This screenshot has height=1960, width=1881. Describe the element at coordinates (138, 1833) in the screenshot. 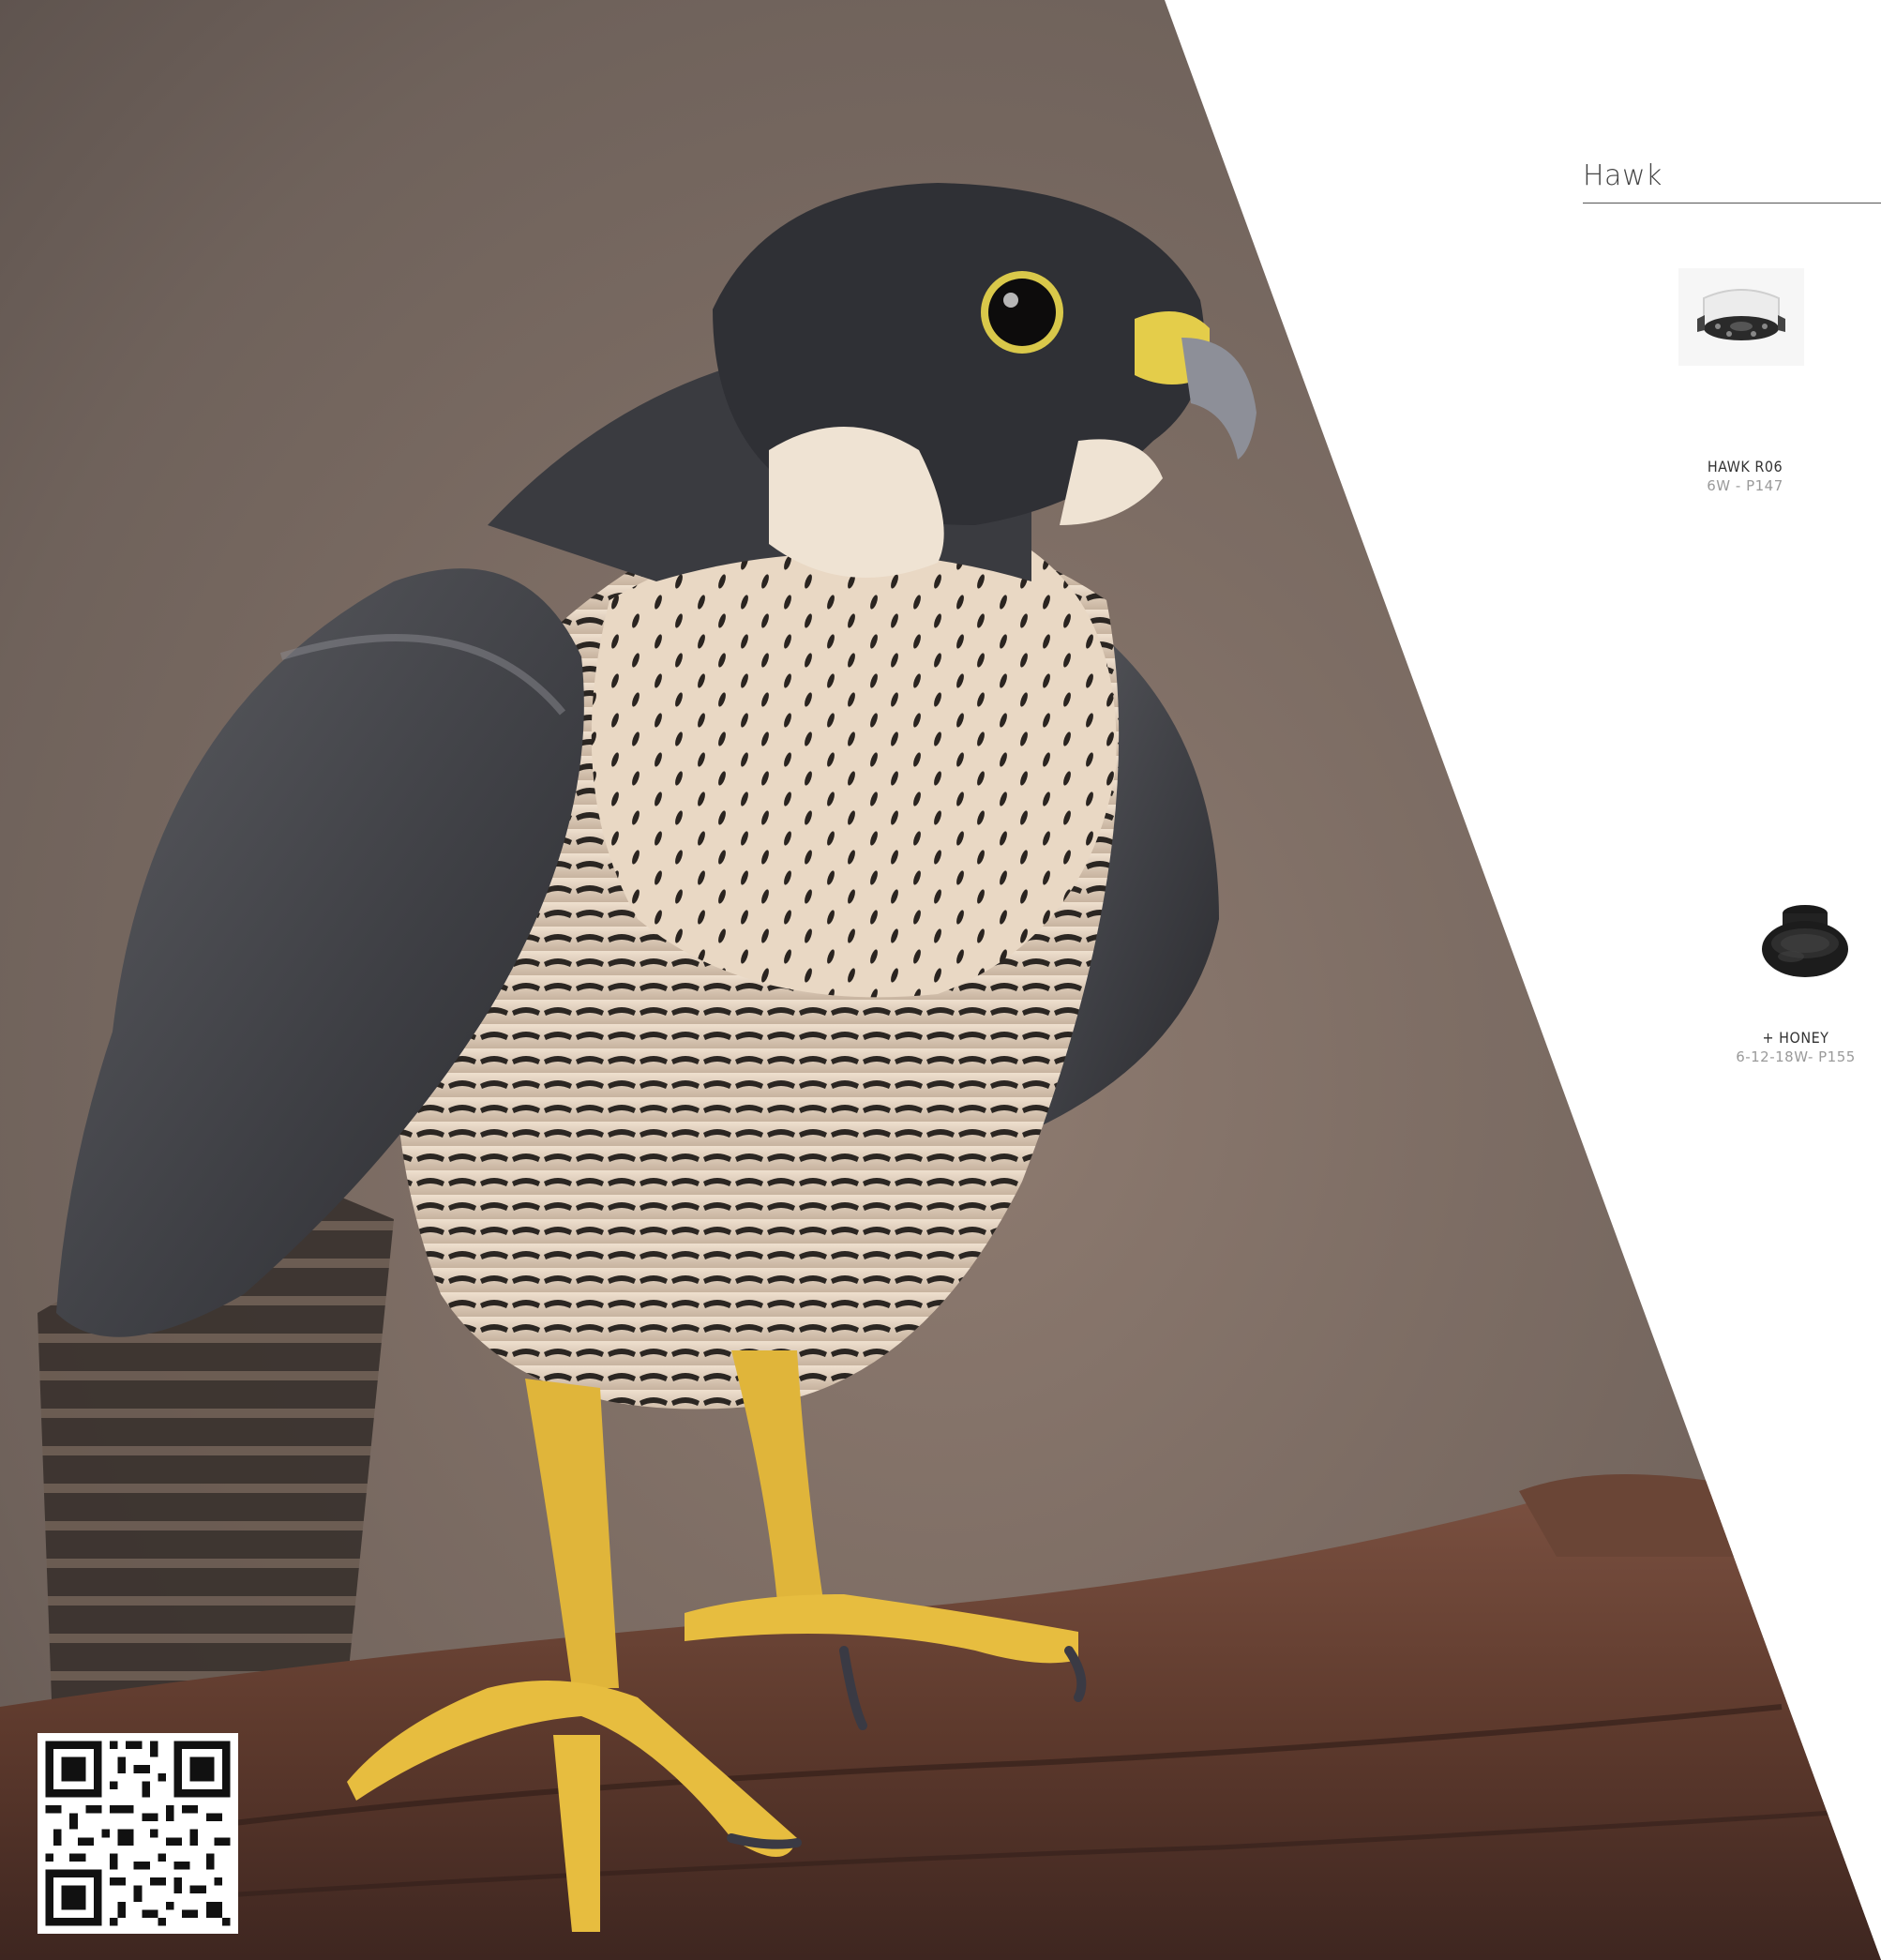

I see `qr-code-icon` at that location.